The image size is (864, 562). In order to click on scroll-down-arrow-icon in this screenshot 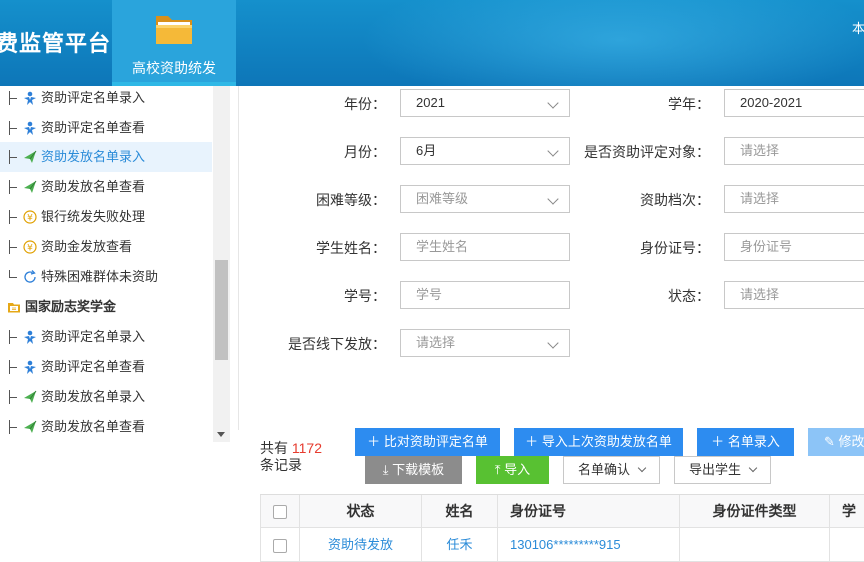, I will do `click(221, 434)`.